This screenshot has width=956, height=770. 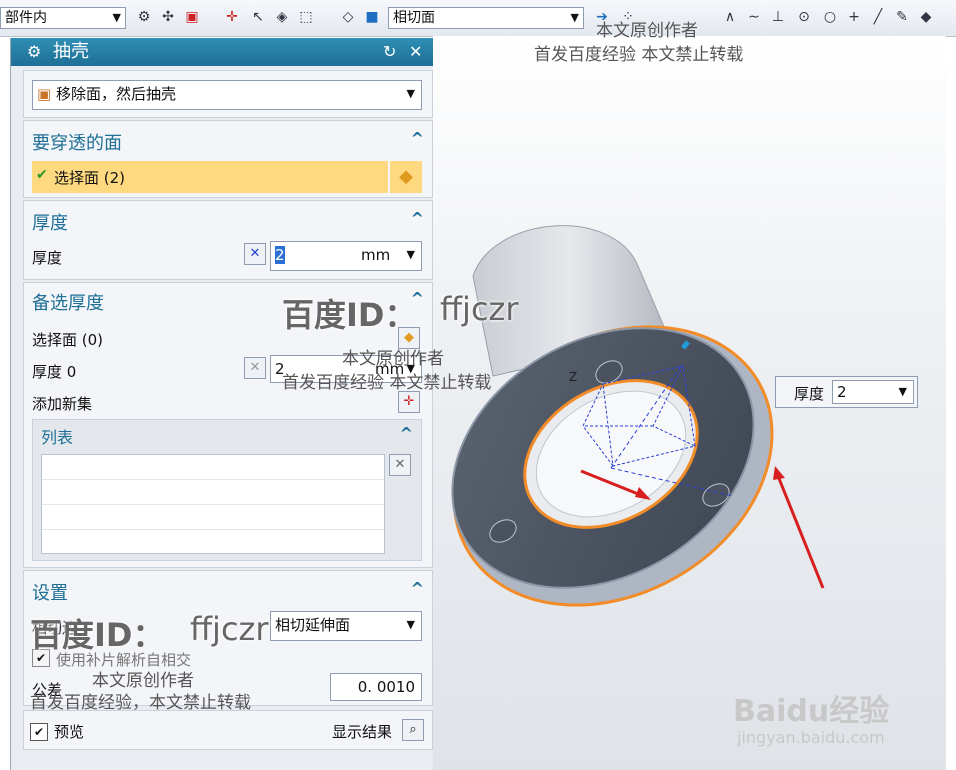 What do you see at coordinates (389, 52) in the screenshot?
I see `reset-icon: ↻` at bounding box center [389, 52].